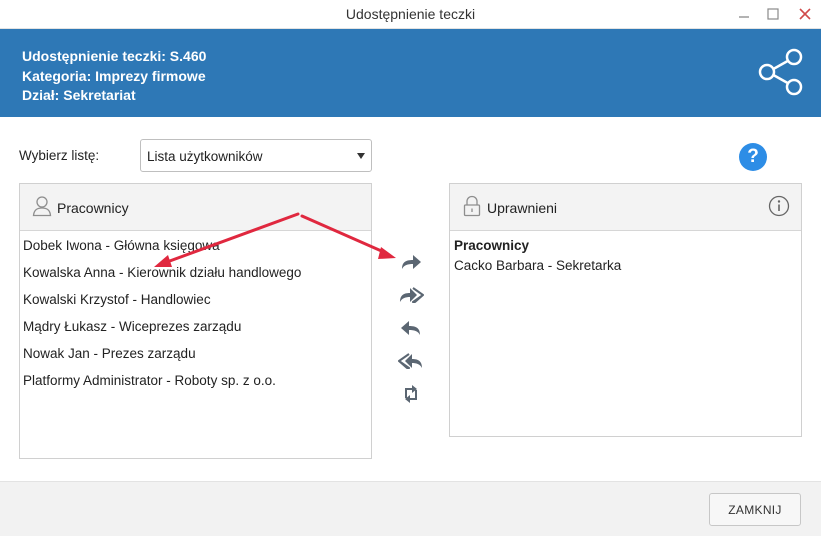 The height and width of the screenshot is (536, 821). Describe the element at coordinates (195, 326) in the screenshot. I see `list-item: Mądry Łukasz - Wiceprezes zarządu` at that location.